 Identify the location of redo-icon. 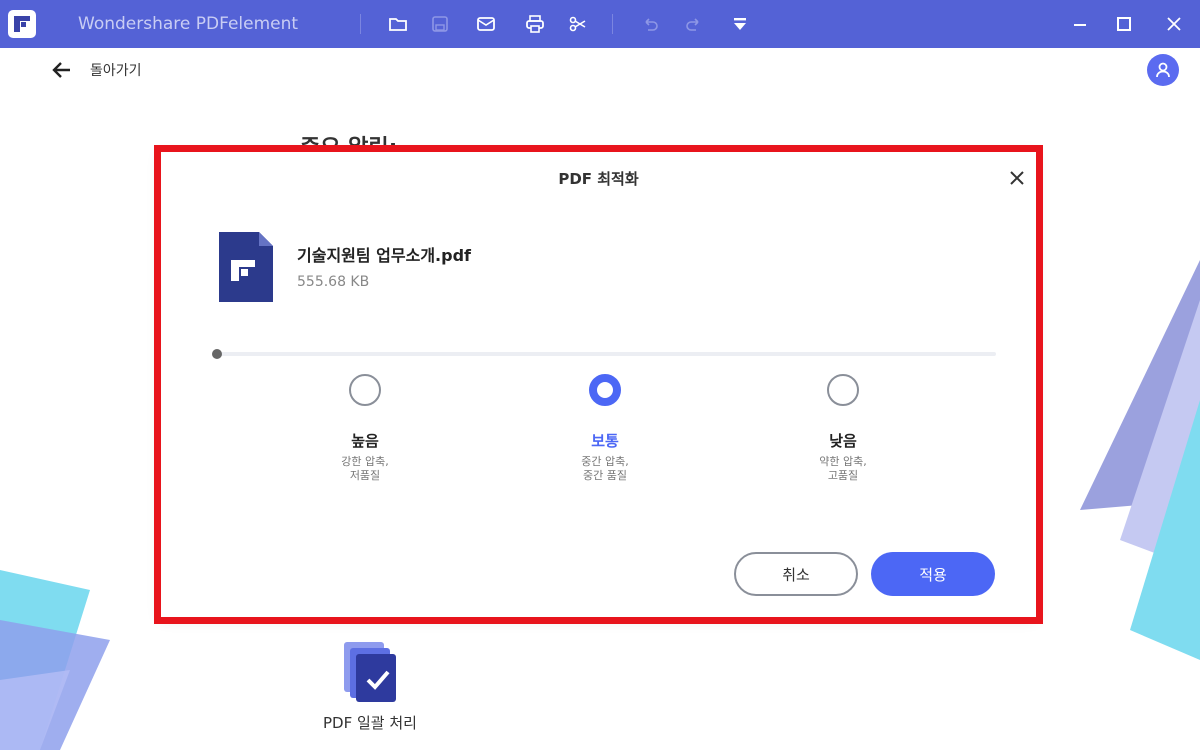
(694, 24).